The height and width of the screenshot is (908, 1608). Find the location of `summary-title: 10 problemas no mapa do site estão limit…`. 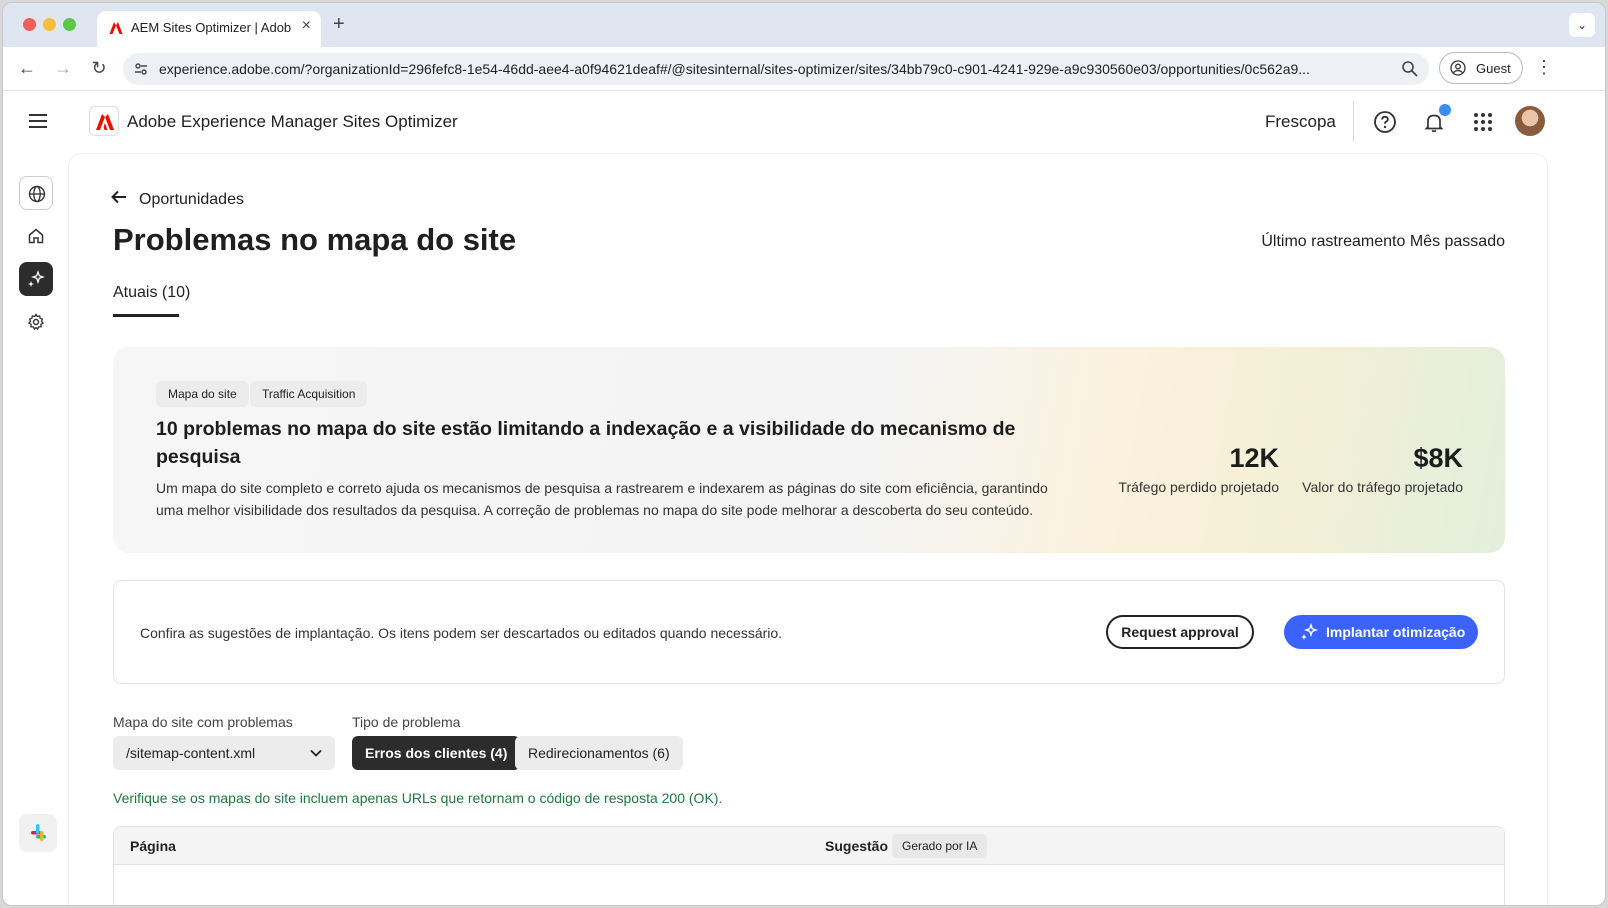

summary-title: 10 problemas no mapa do site estão limit… is located at coordinates (586, 443).